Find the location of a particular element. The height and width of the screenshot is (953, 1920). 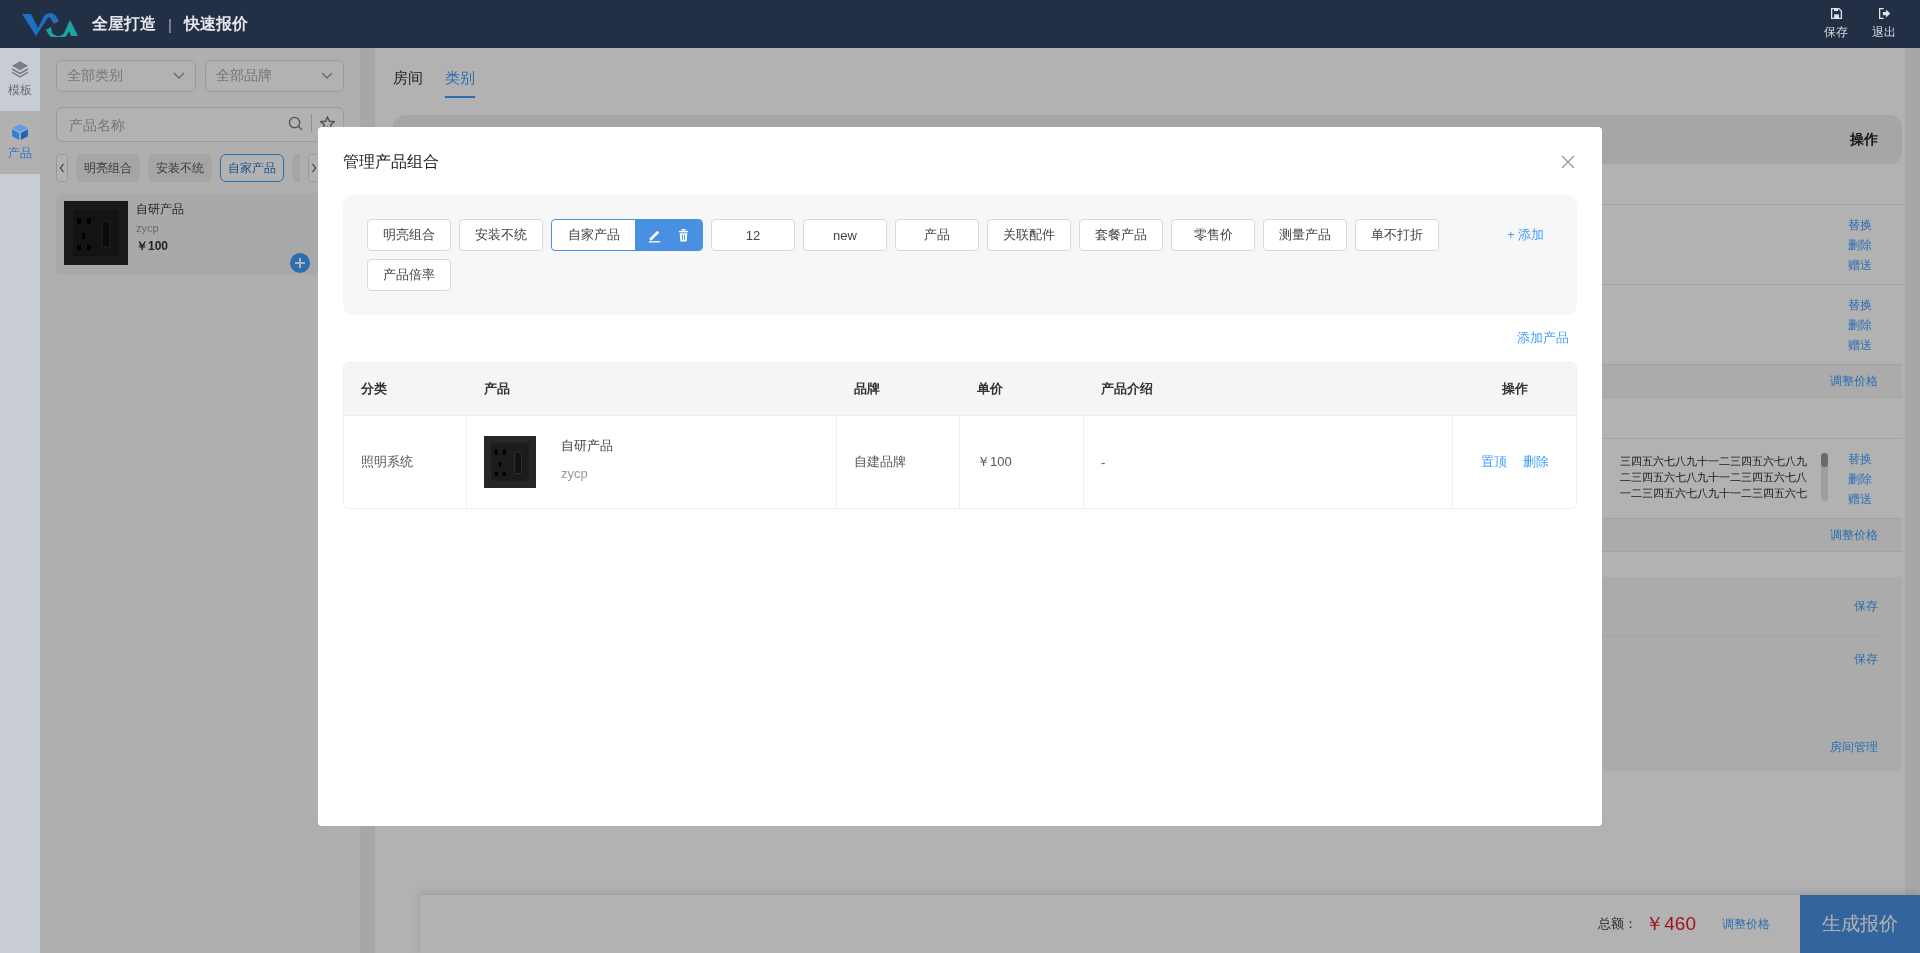

chevron-left-icon is located at coordinates (62, 168).